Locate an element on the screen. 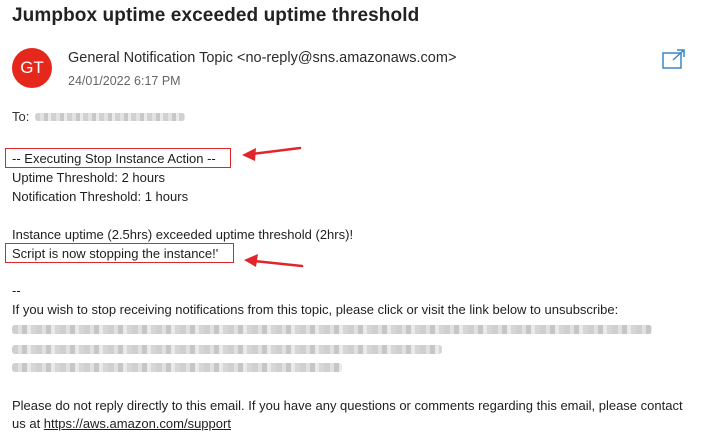 This screenshot has height=438, width=719. sender-avatar: GT is located at coordinates (32, 68).